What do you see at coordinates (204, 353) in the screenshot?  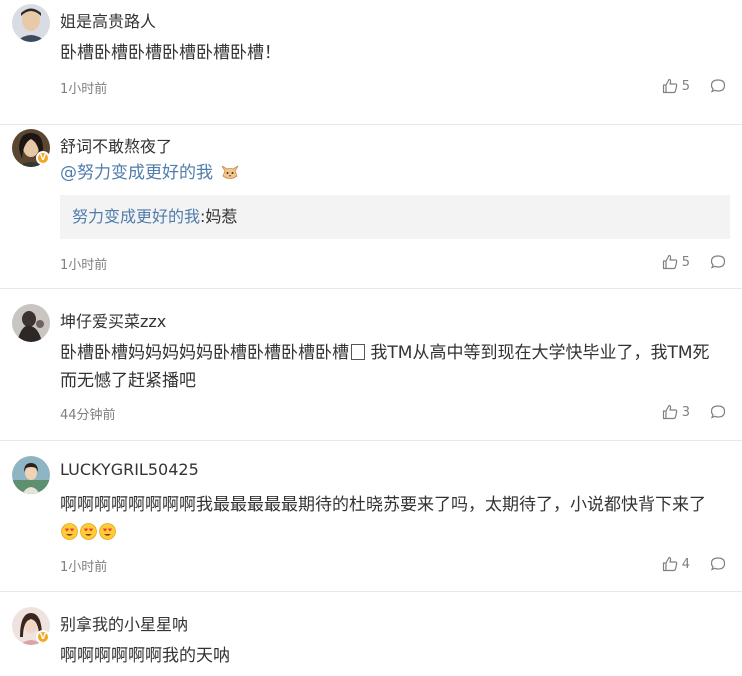 I see `comment-text-part: 卧槽卧槽妈妈妈妈妈卧槽卧槽卧槽卧槽` at bounding box center [204, 353].